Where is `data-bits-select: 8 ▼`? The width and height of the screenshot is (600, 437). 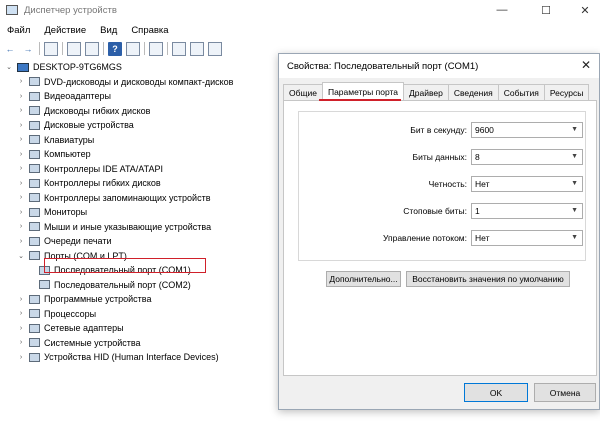 data-bits-select: 8 ▼ is located at coordinates (527, 157).